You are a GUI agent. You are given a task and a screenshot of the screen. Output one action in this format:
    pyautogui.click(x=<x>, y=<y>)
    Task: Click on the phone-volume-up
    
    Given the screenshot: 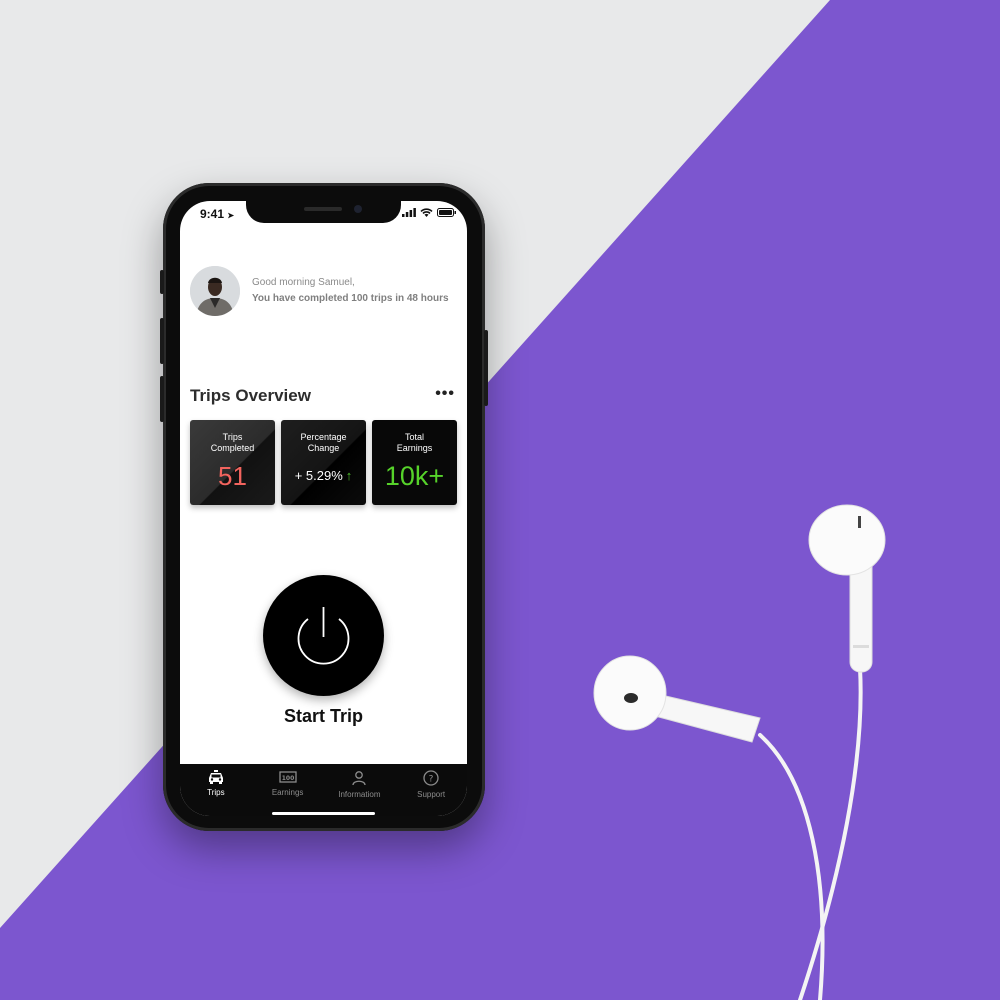 What is the action you would take?
    pyautogui.click(x=162, y=341)
    